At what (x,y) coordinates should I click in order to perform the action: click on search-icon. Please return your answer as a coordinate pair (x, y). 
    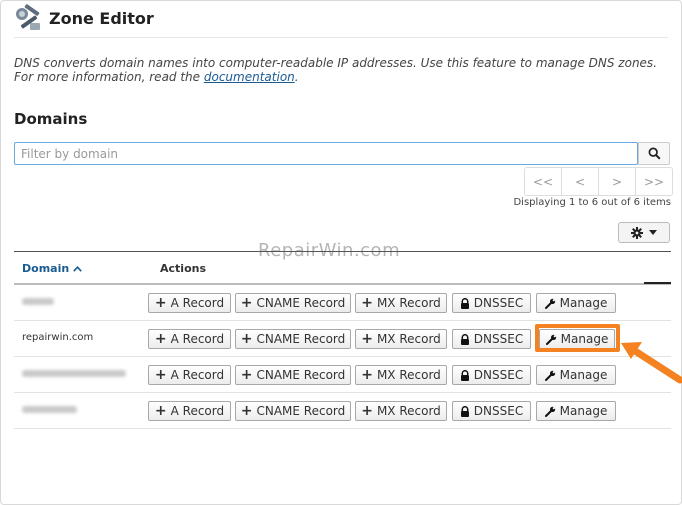
    Looking at the image, I should click on (654, 153).